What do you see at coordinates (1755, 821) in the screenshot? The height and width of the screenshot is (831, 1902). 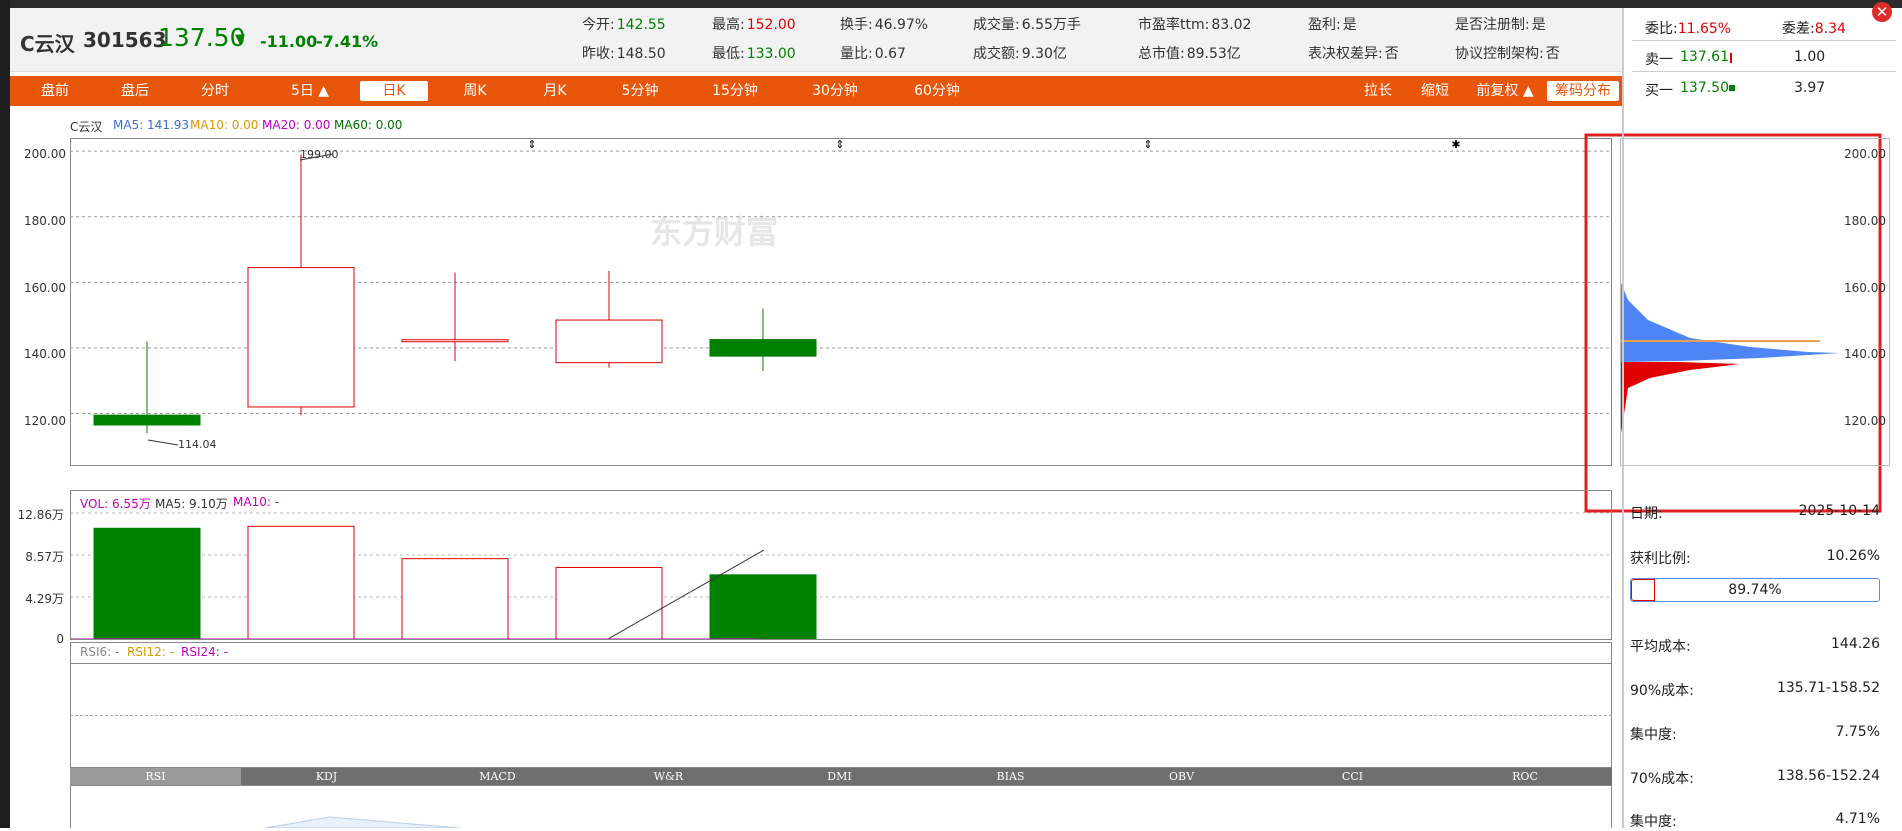 I see `chip-conc70-row: 集中度: 4.71%` at bounding box center [1755, 821].